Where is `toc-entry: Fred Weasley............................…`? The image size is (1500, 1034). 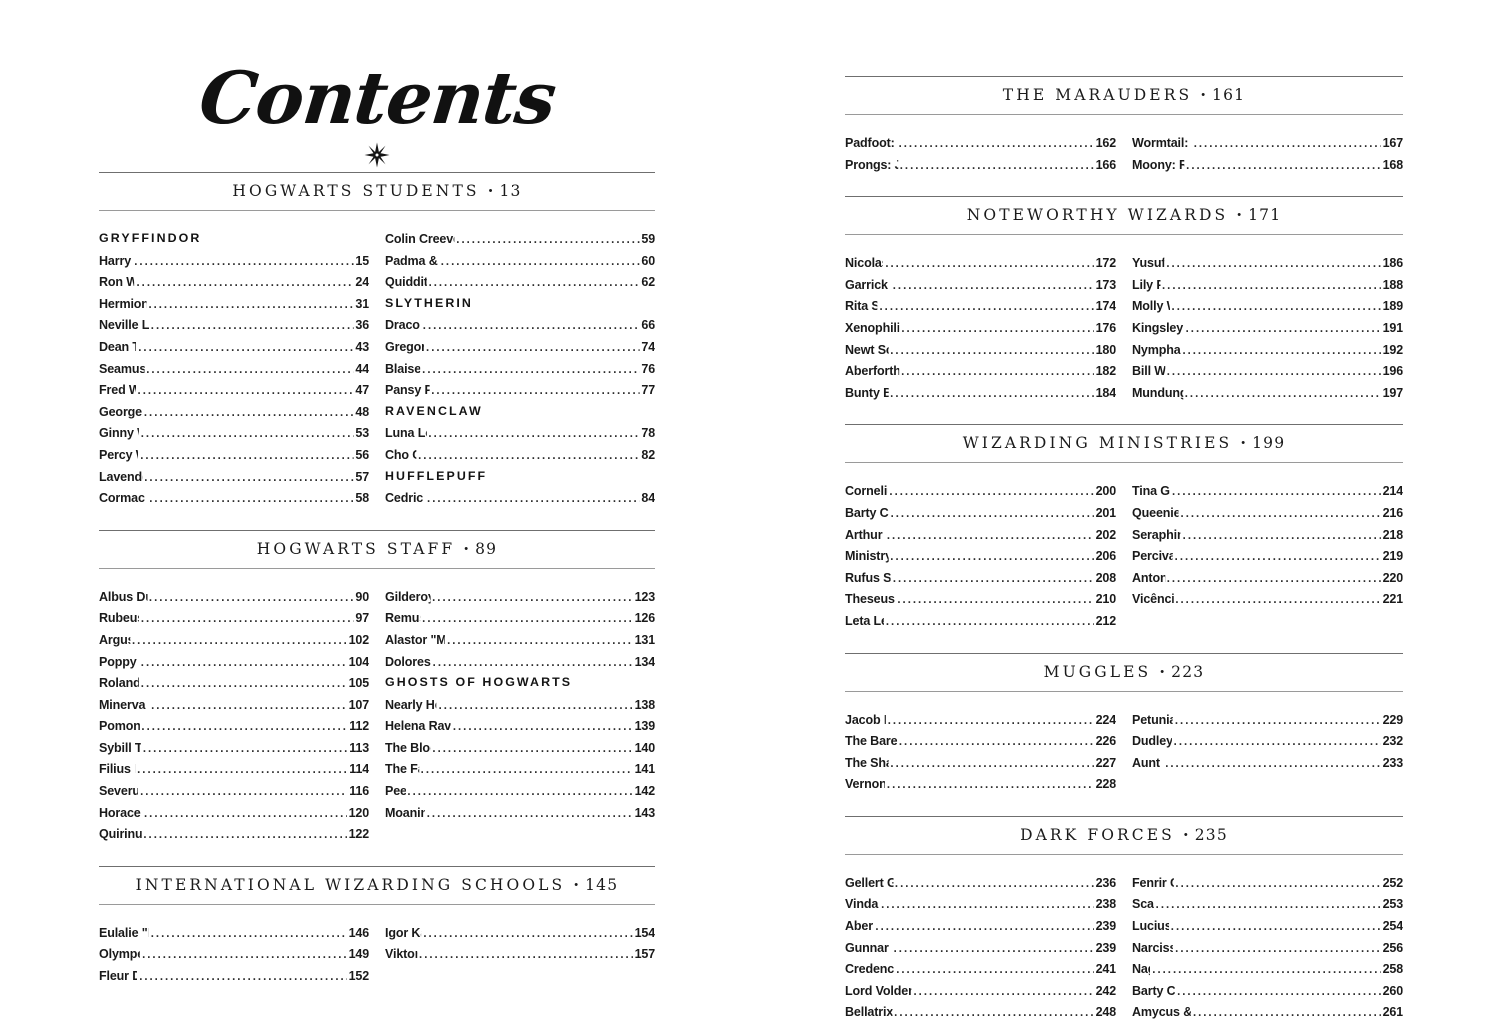
toc-entry: Fred Weasley............................… is located at coordinates (234, 390).